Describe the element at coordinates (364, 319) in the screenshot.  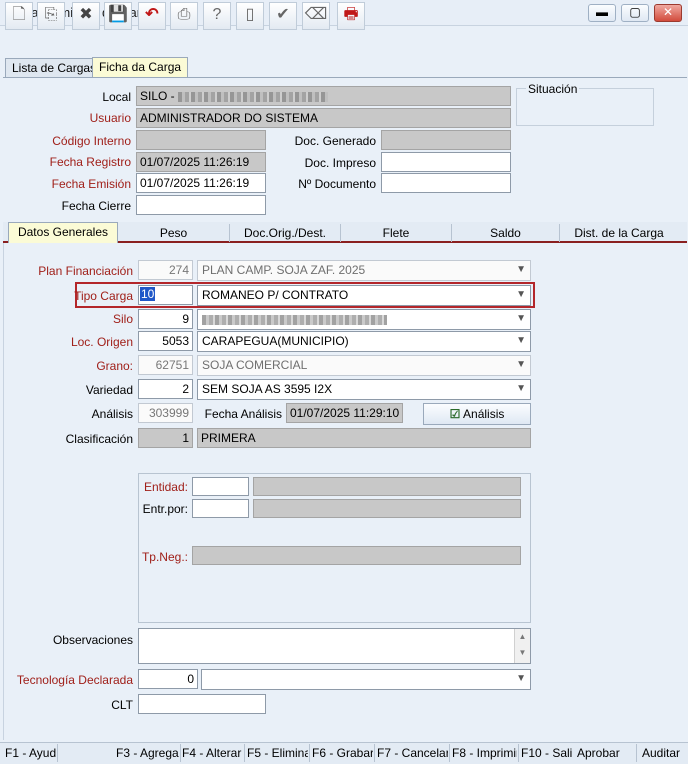
I see `silo-select: ▼` at that location.